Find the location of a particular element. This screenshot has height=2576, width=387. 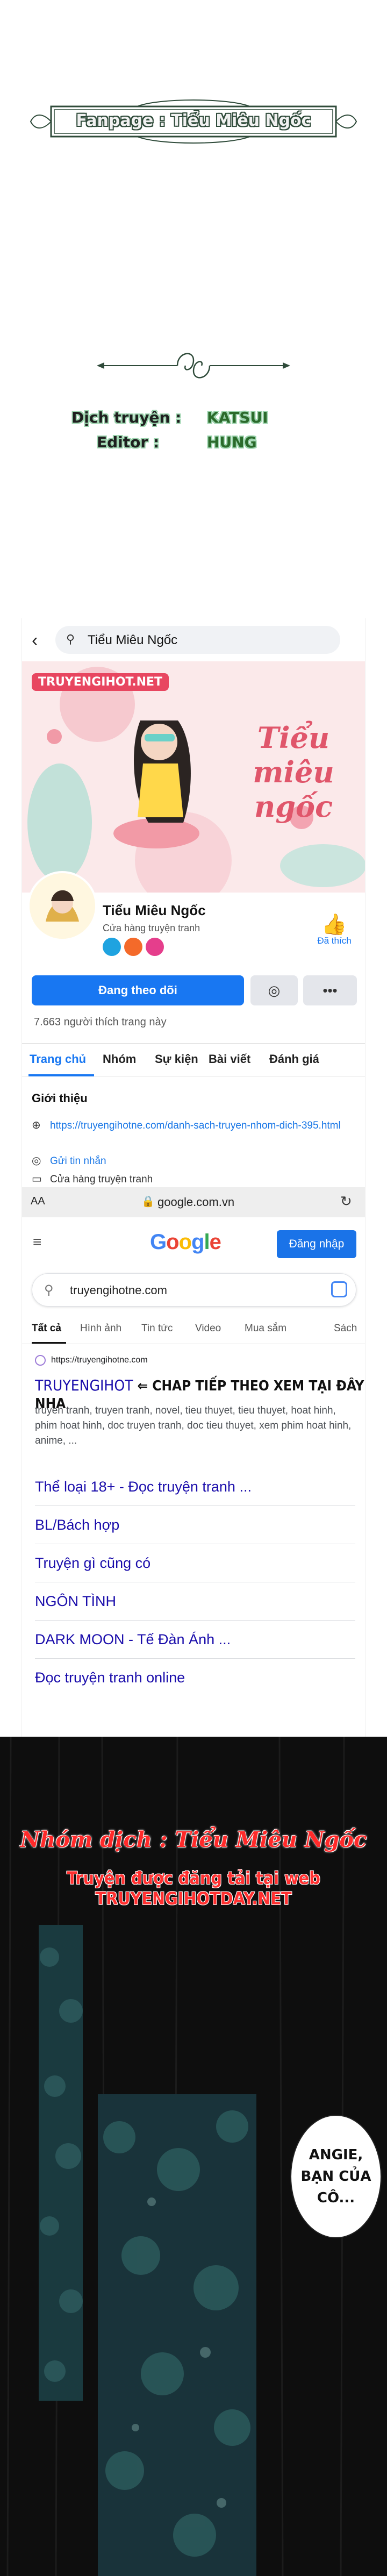

signin-button: Đăng nhập is located at coordinates (316, 1244).